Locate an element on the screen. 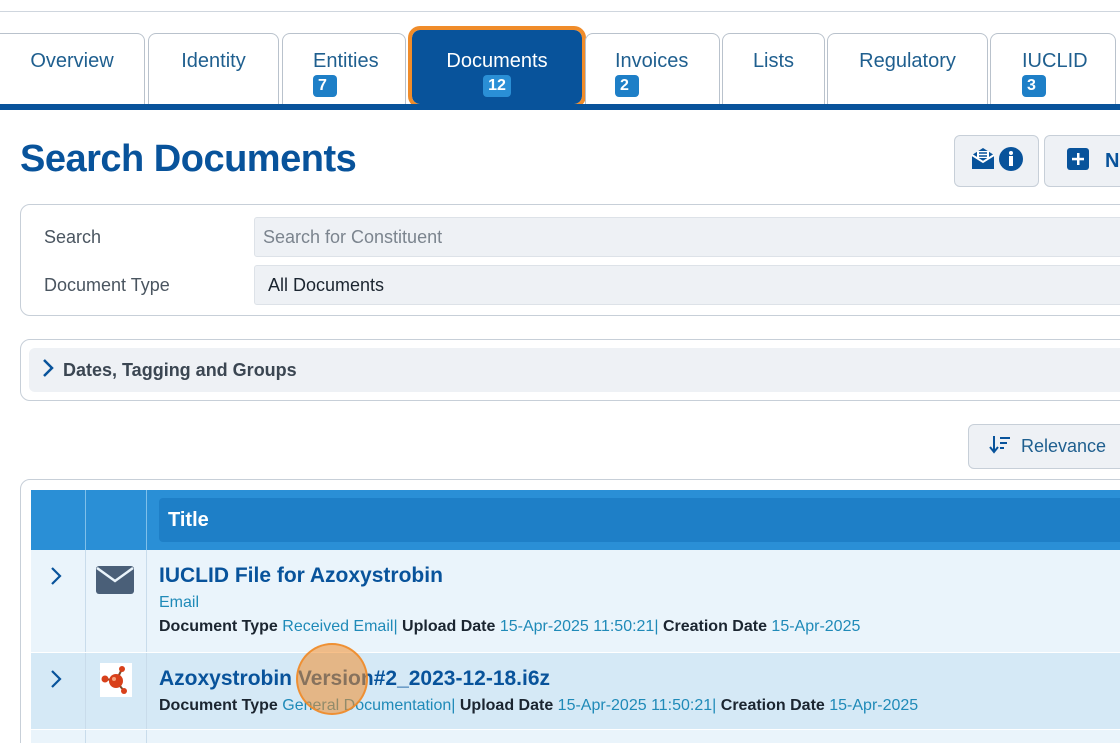 The height and width of the screenshot is (743, 1120). tab-invoices: Invoices 2 is located at coordinates (652, 69).